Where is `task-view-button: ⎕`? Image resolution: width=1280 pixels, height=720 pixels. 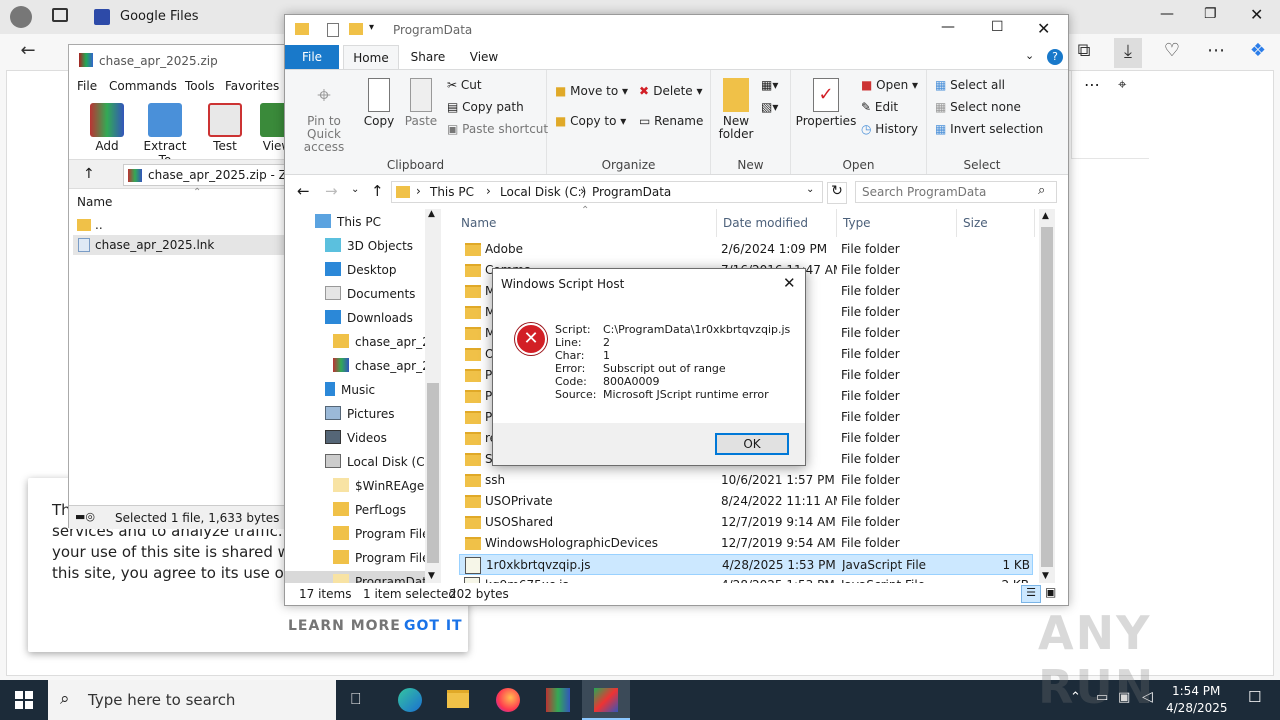
task-view-button: ⎕ is located at coordinates (360, 700).